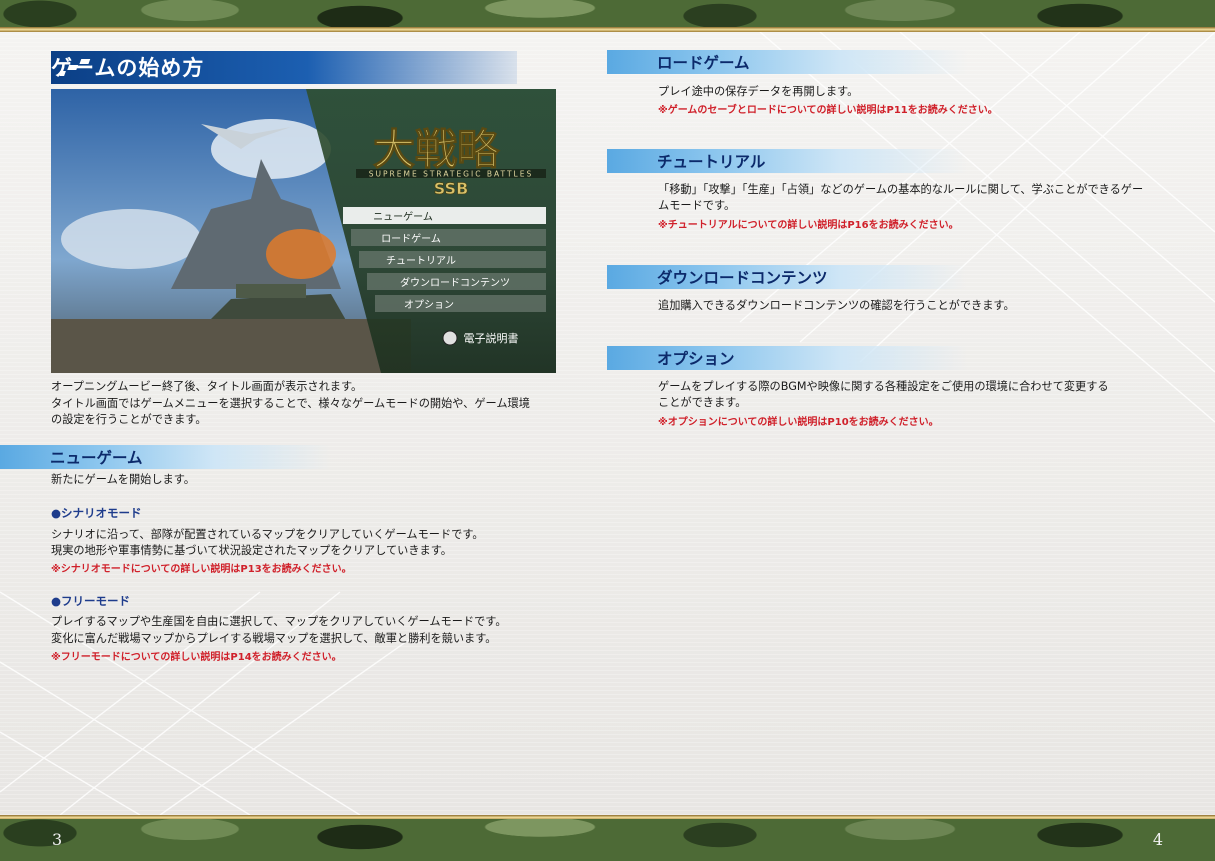  I want to click on free-note: ※フリーモードについての詳しい説明はP14をお読みください。, so click(196, 657).